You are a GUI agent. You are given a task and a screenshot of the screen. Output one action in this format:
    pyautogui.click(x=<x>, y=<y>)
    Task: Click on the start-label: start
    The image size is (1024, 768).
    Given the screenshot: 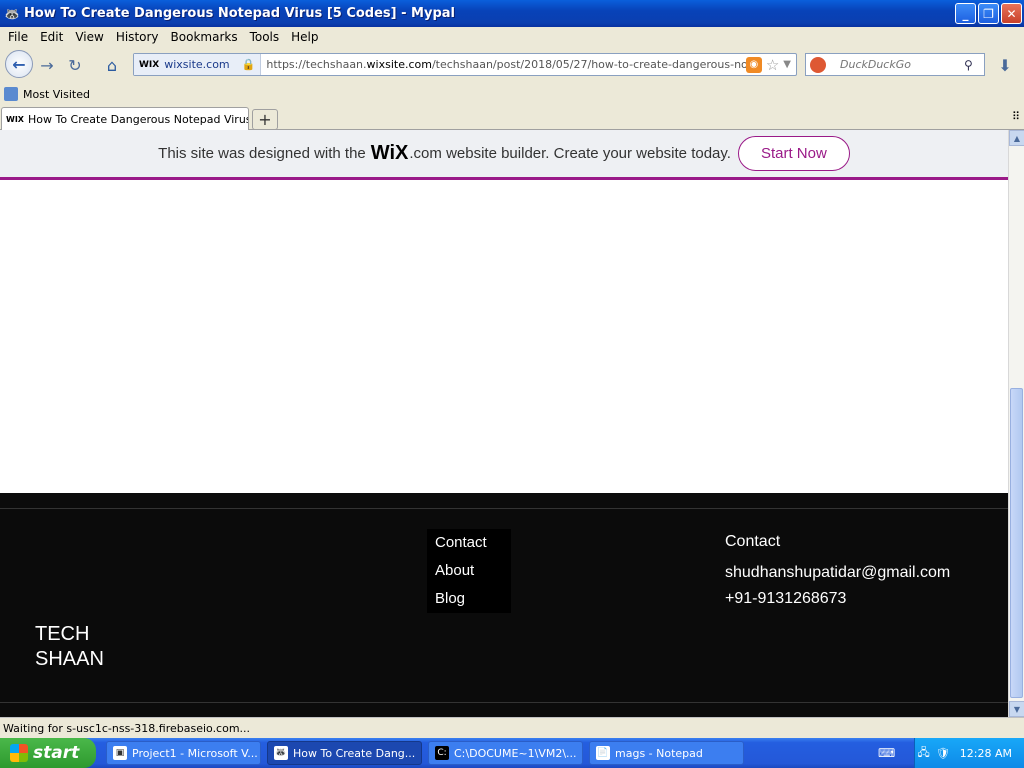 What is the action you would take?
    pyautogui.click(x=56, y=753)
    